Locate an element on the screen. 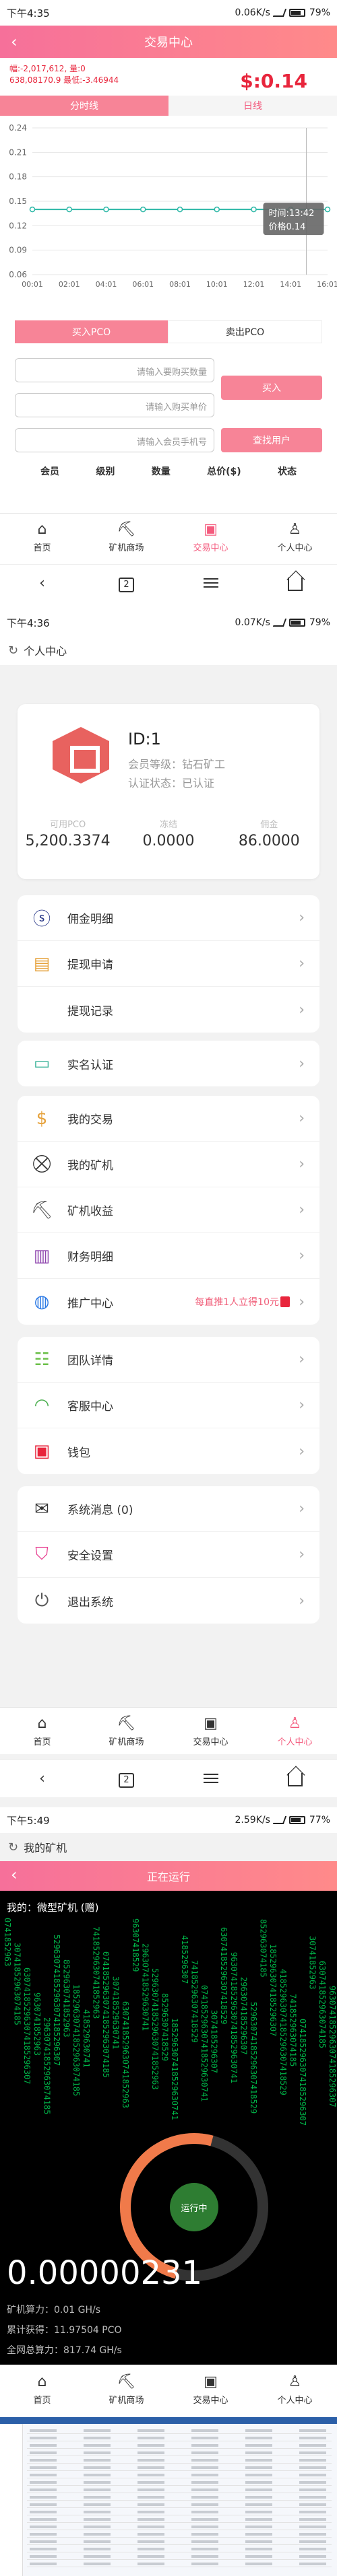 Image resolution: width=337 pixels, height=2576 pixels. matrix-column: 52963074185296307418529 is located at coordinates (253, 2058).